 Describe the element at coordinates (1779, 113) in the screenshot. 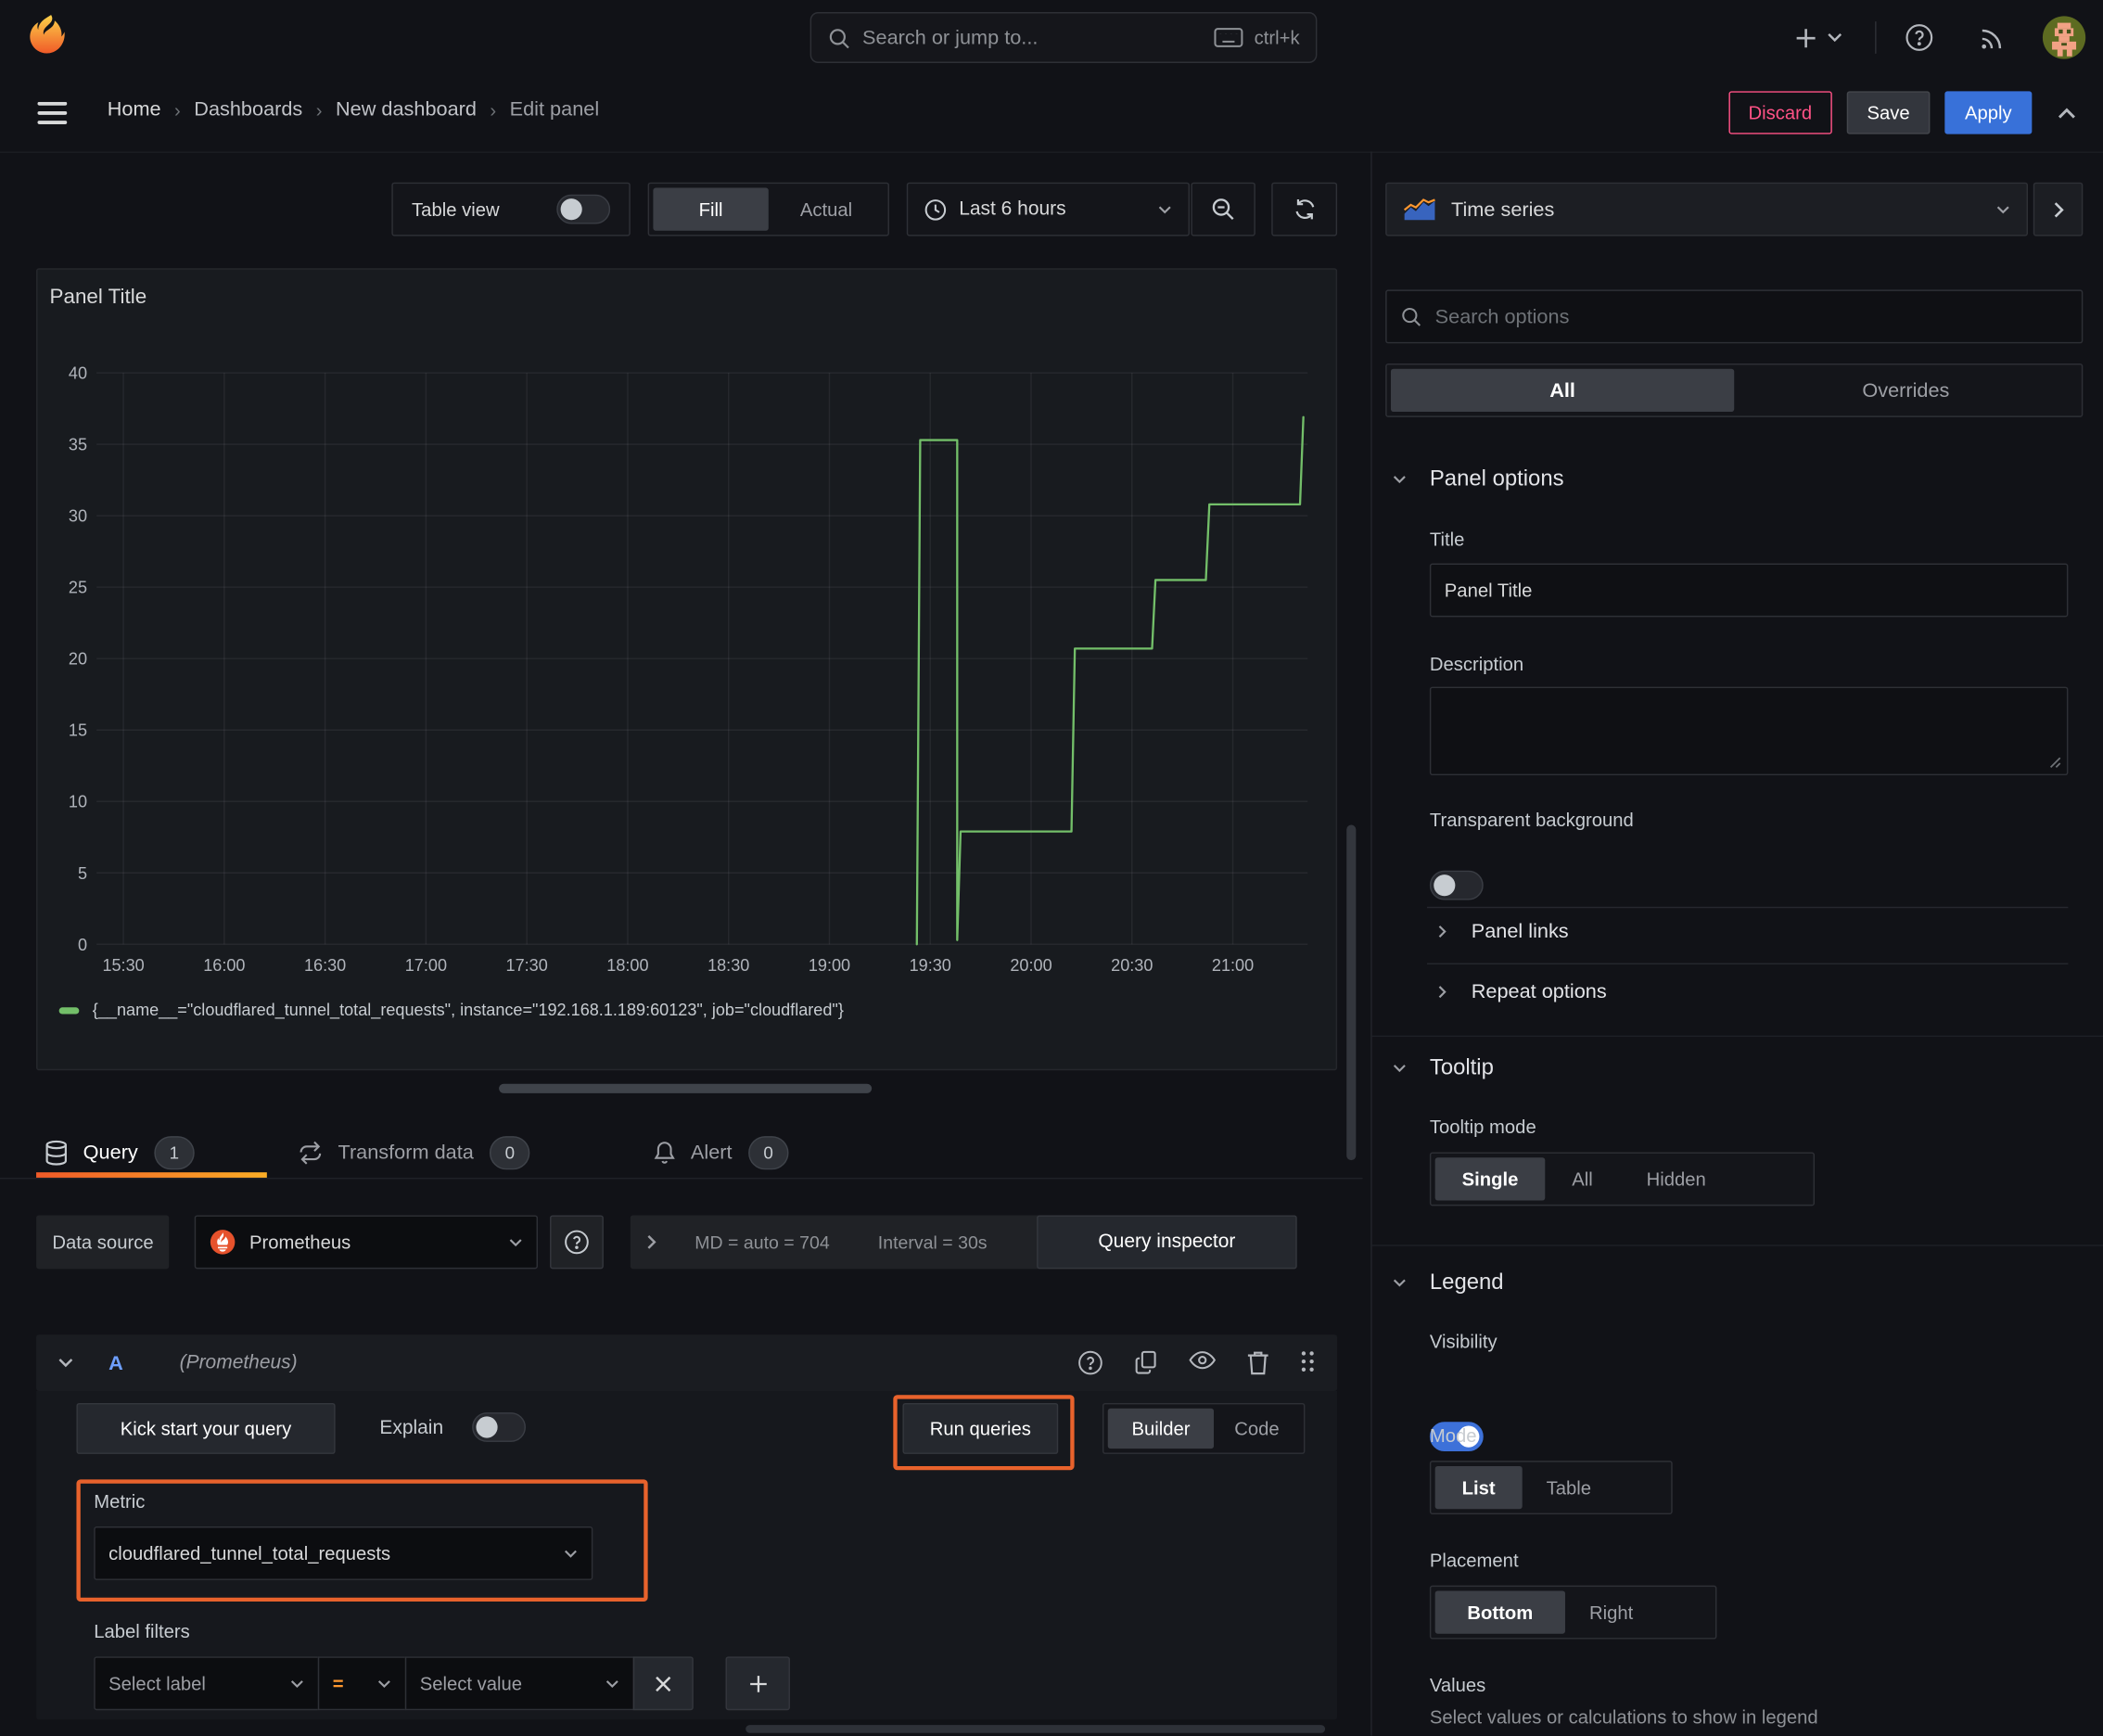

I see `discard-button: Discard` at that location.